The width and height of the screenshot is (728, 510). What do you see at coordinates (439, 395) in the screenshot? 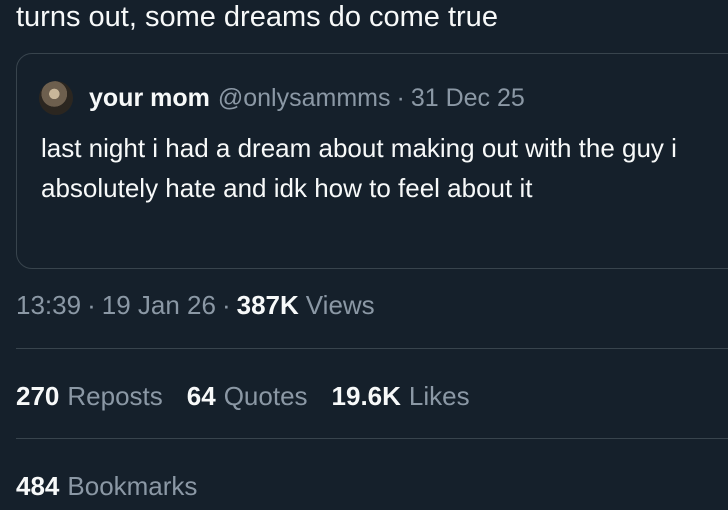
I see `likes-label: Likes` at bounding box center [439, 395].